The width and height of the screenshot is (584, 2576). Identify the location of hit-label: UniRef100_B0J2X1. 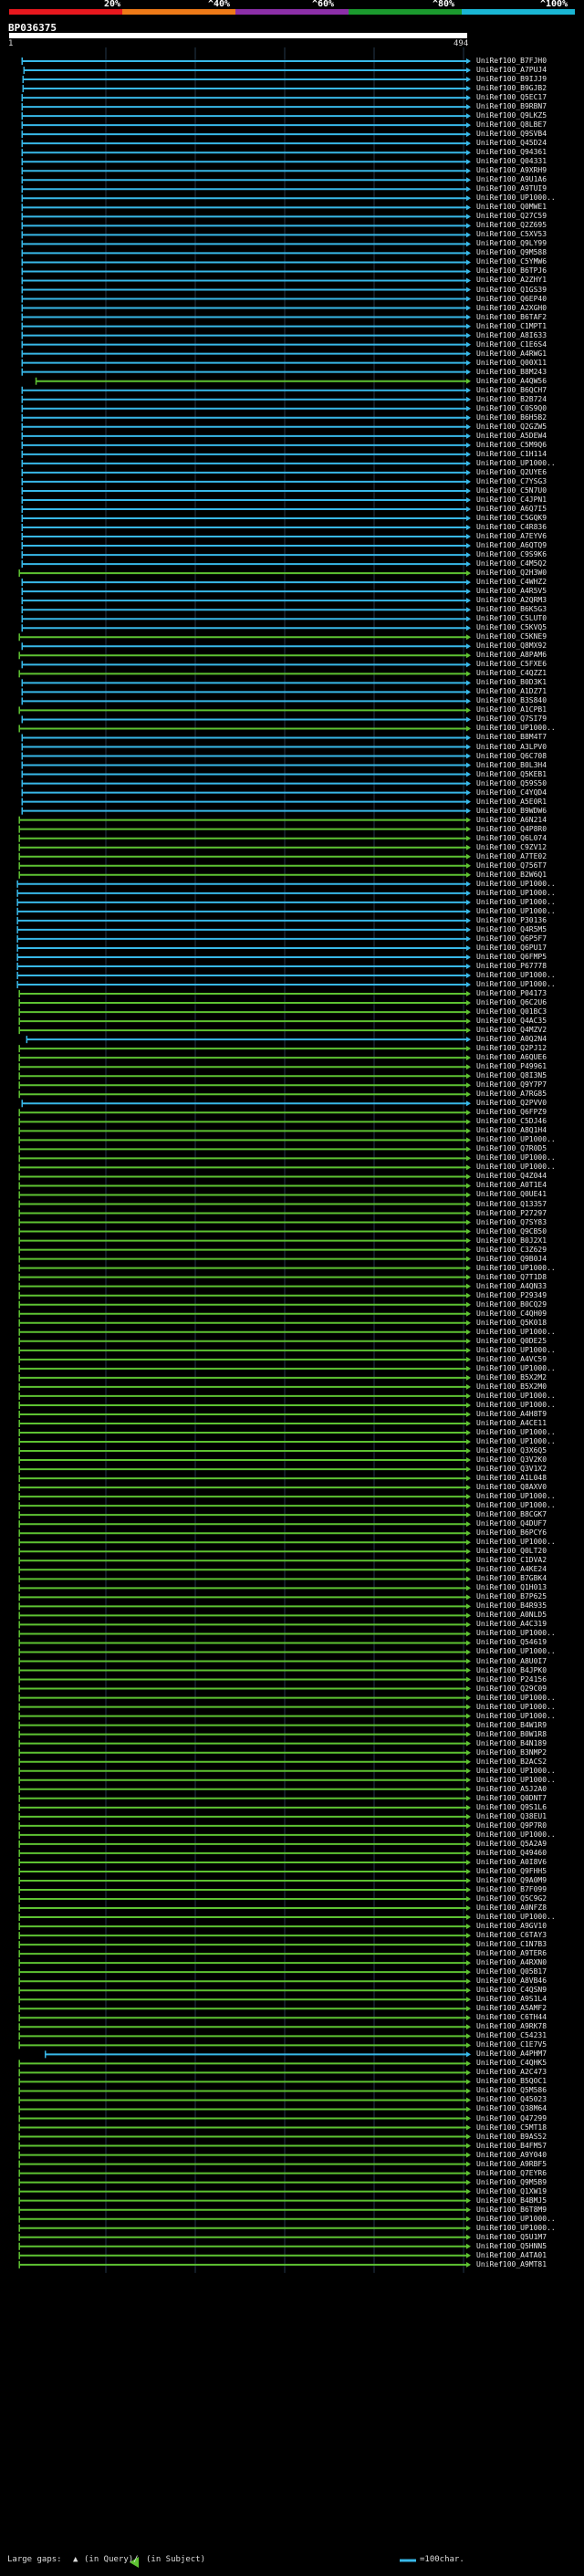
(511, 1240).